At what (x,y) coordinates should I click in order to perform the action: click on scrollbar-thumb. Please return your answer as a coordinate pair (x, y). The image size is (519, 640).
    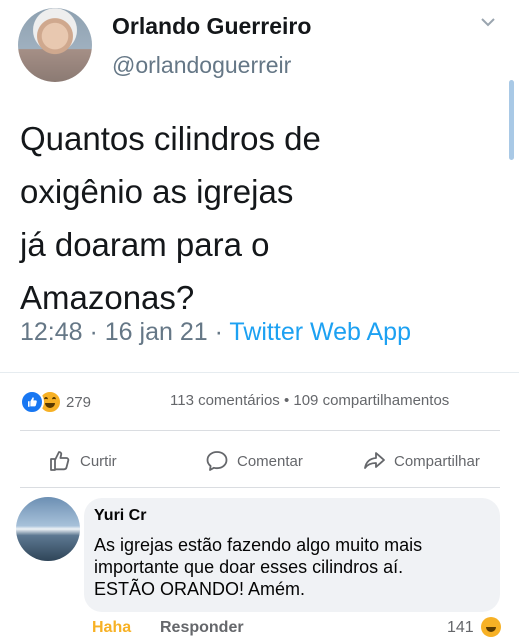
    Looking at the image, I should click on (511, 120).